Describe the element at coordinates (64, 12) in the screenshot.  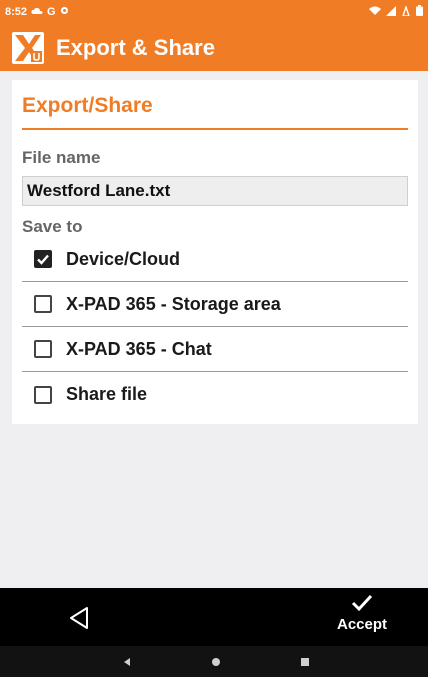
I see `settings-icon` at that location.